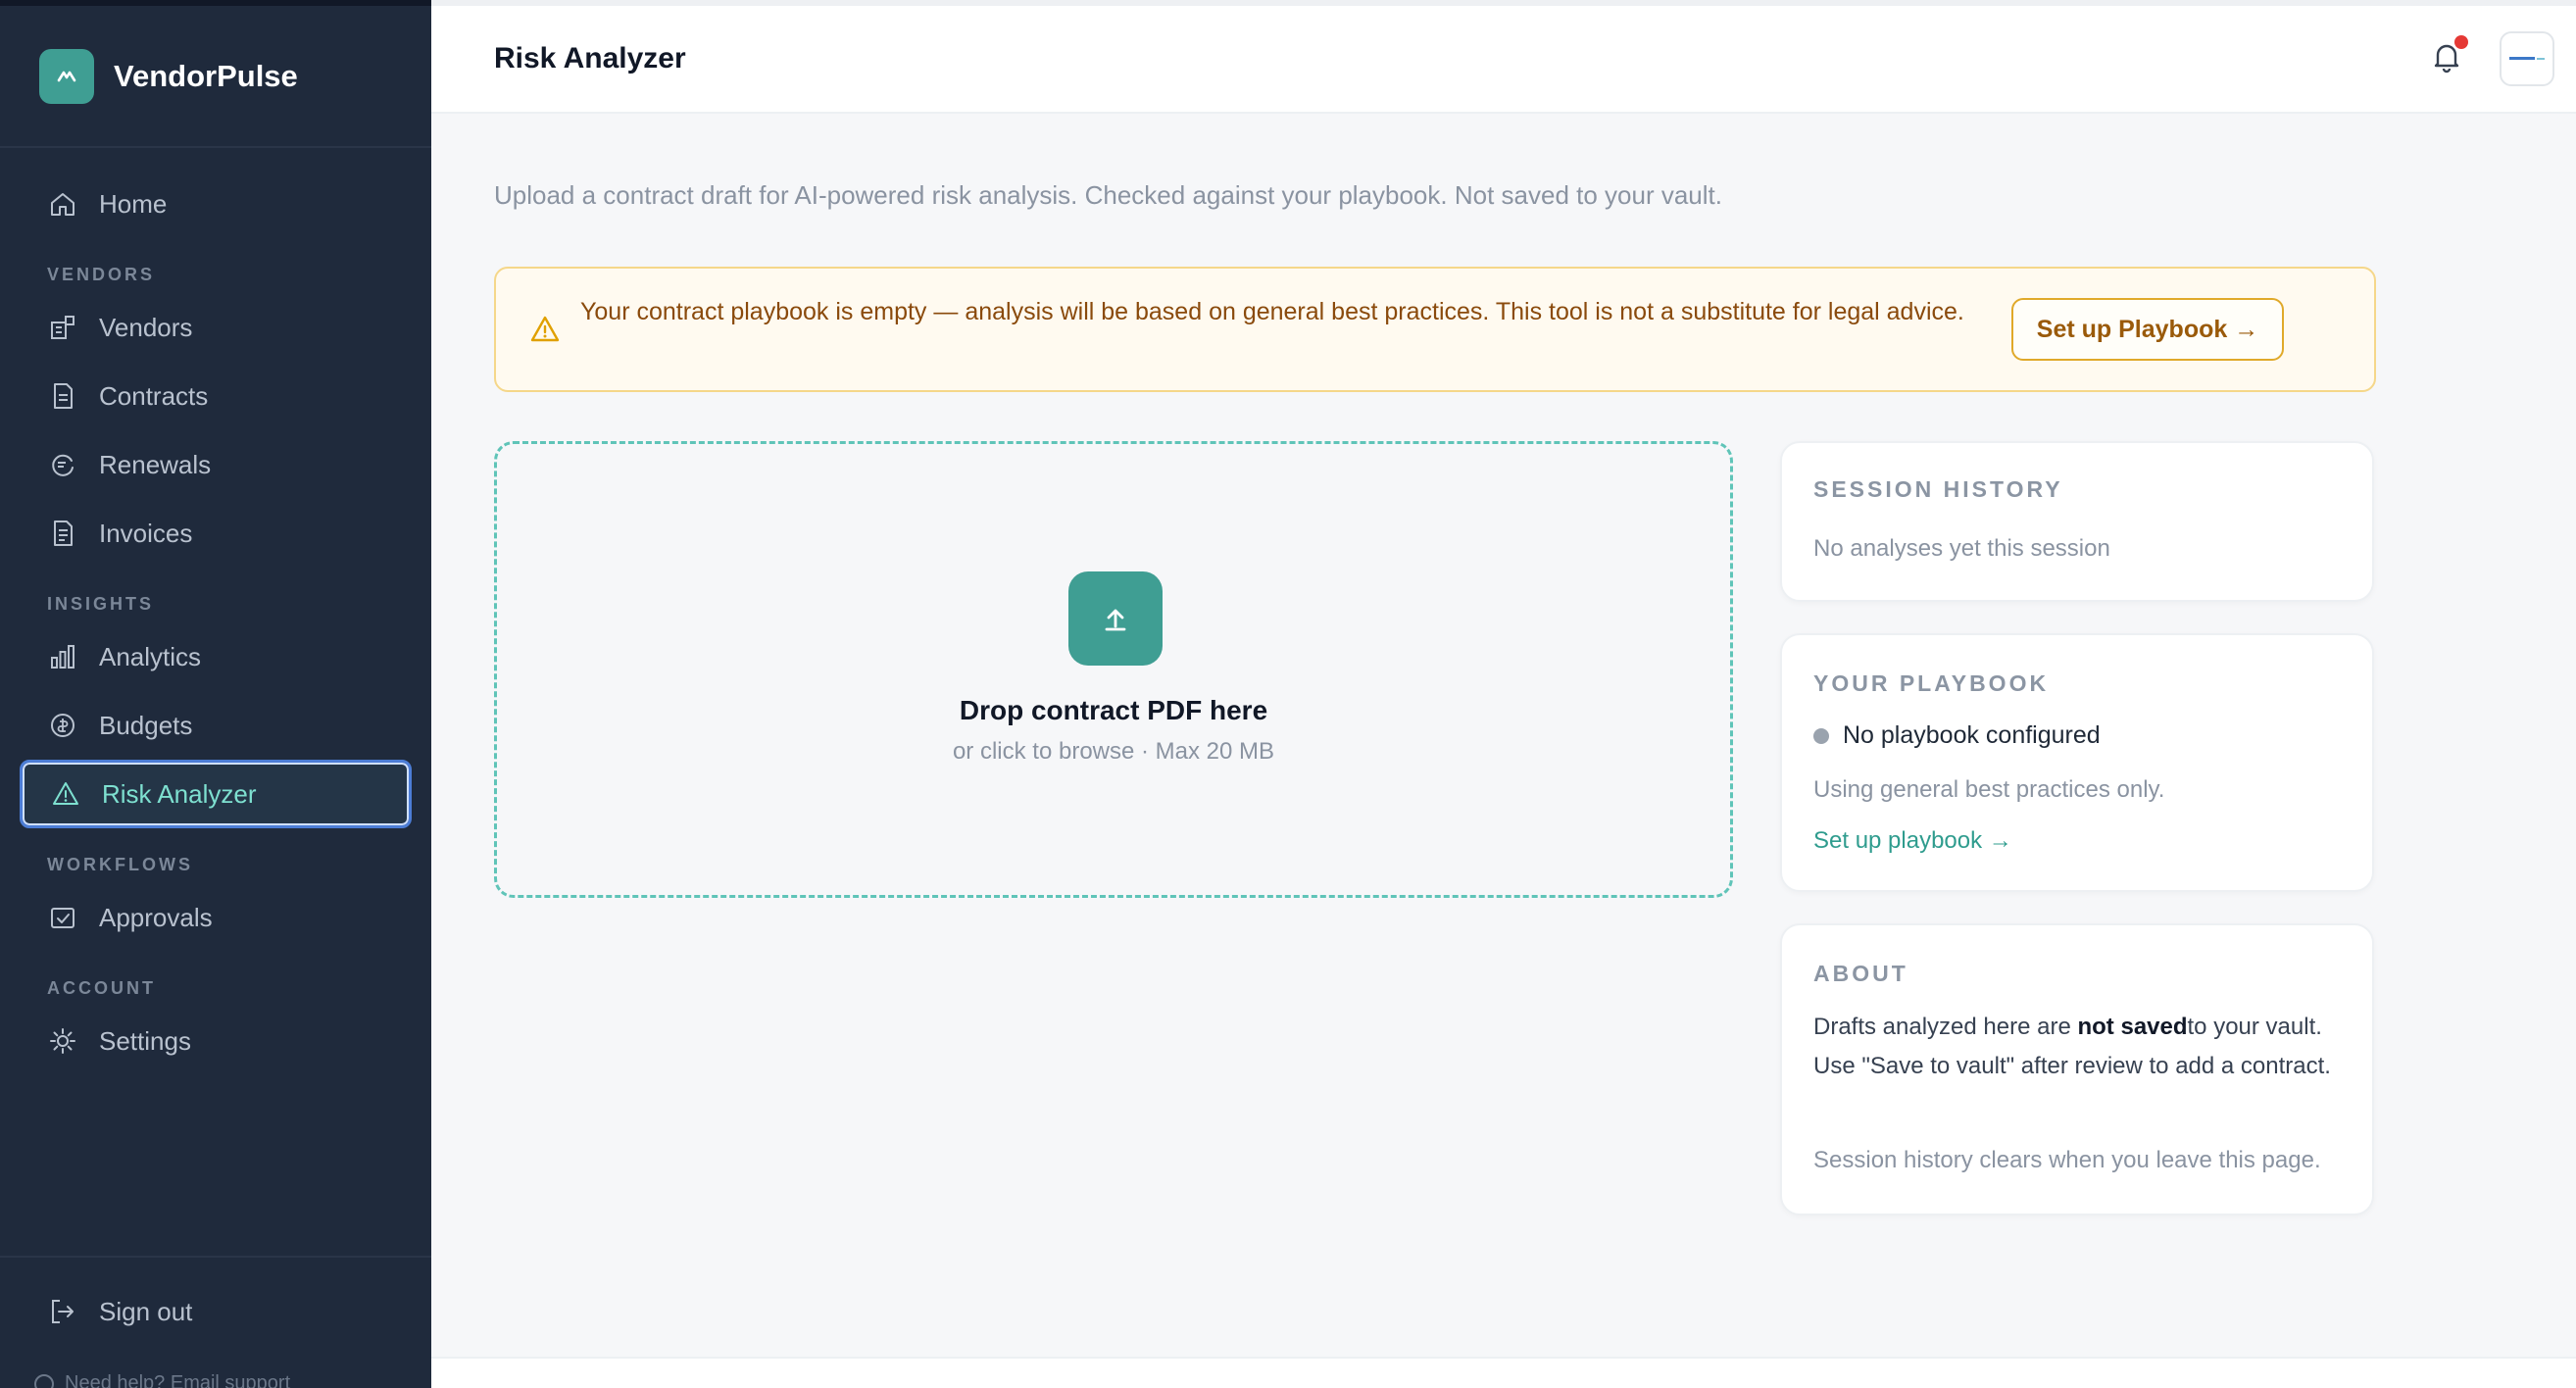 This screenshot has width=2576, height=1388. I want to click on warning-triangle-icon, so click(65, 794).